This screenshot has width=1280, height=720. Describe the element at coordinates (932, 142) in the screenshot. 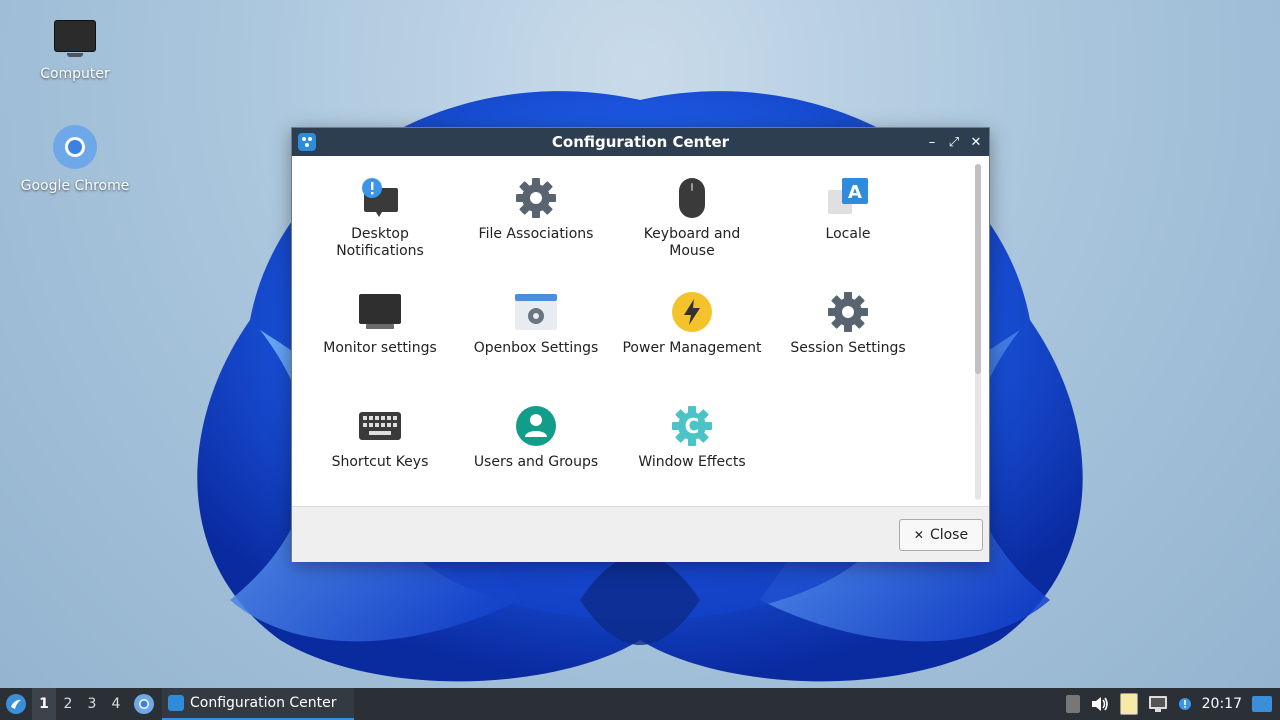

I see `minimize-button: –` at that location.